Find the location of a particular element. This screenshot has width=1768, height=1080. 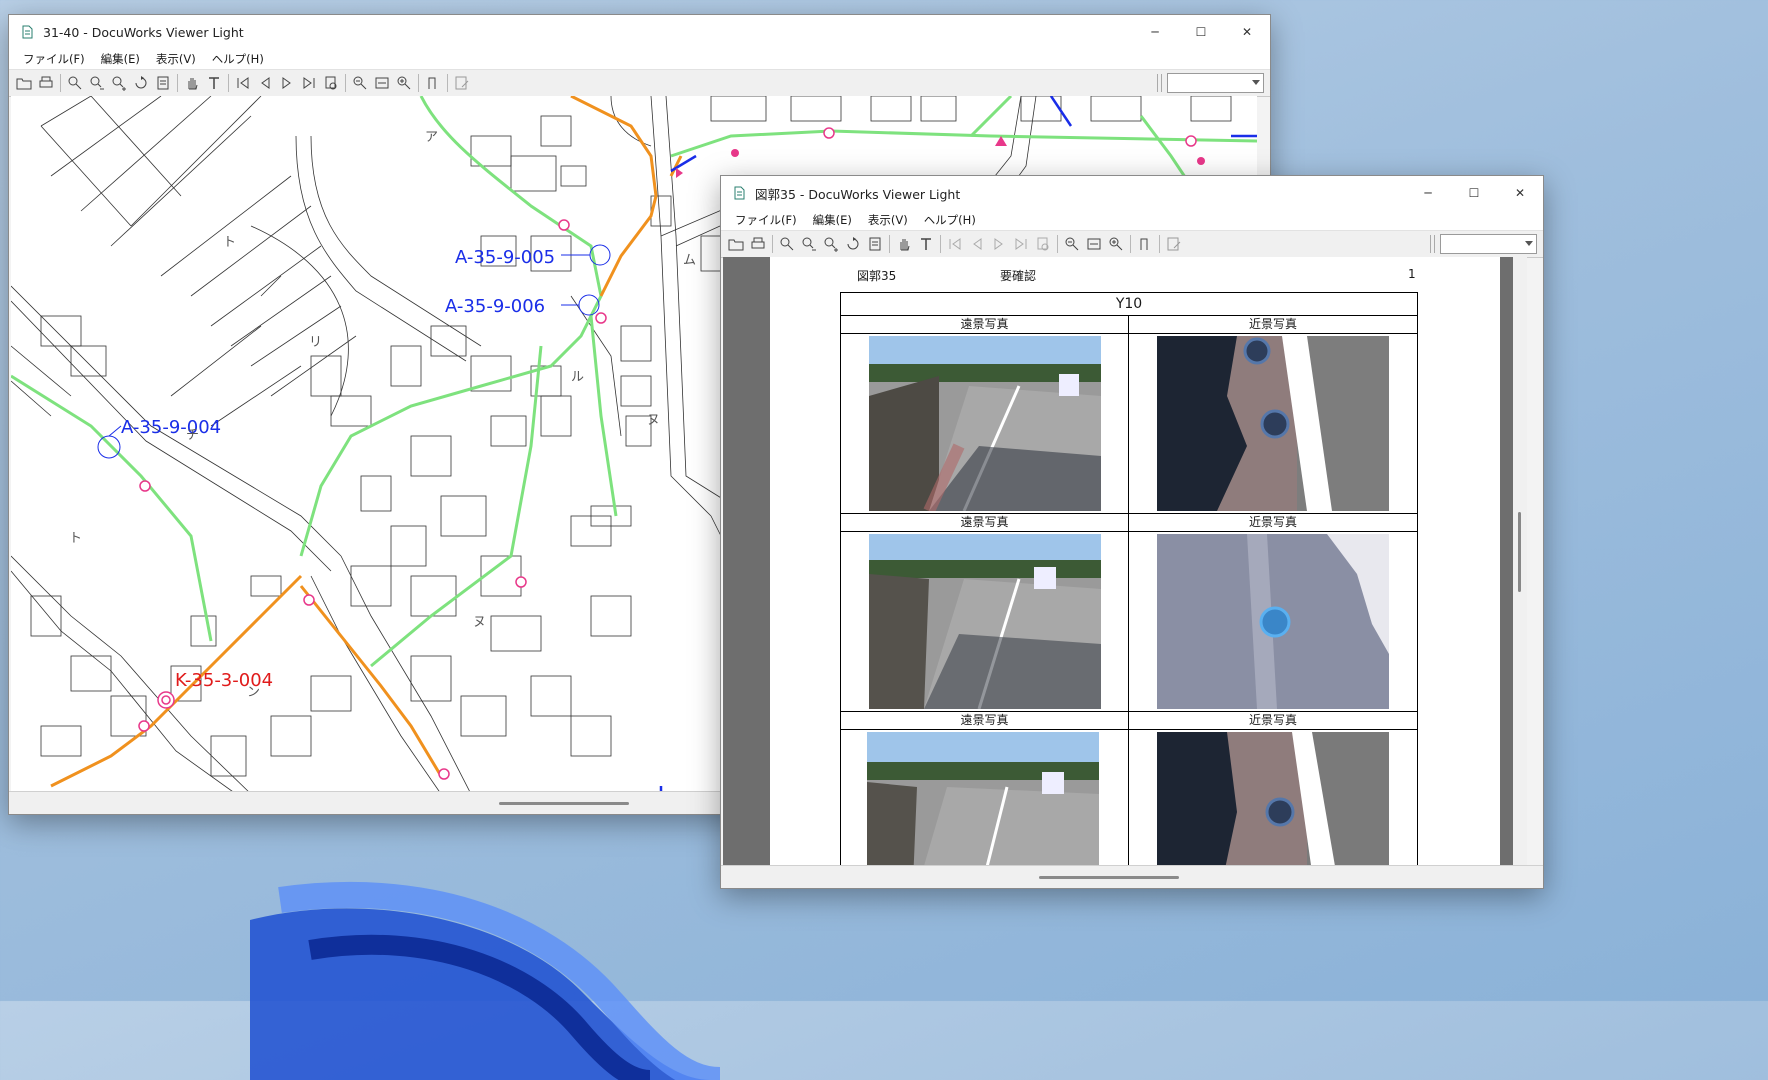

page-header-status: 要確認 is located at coordinates (1018, 276).